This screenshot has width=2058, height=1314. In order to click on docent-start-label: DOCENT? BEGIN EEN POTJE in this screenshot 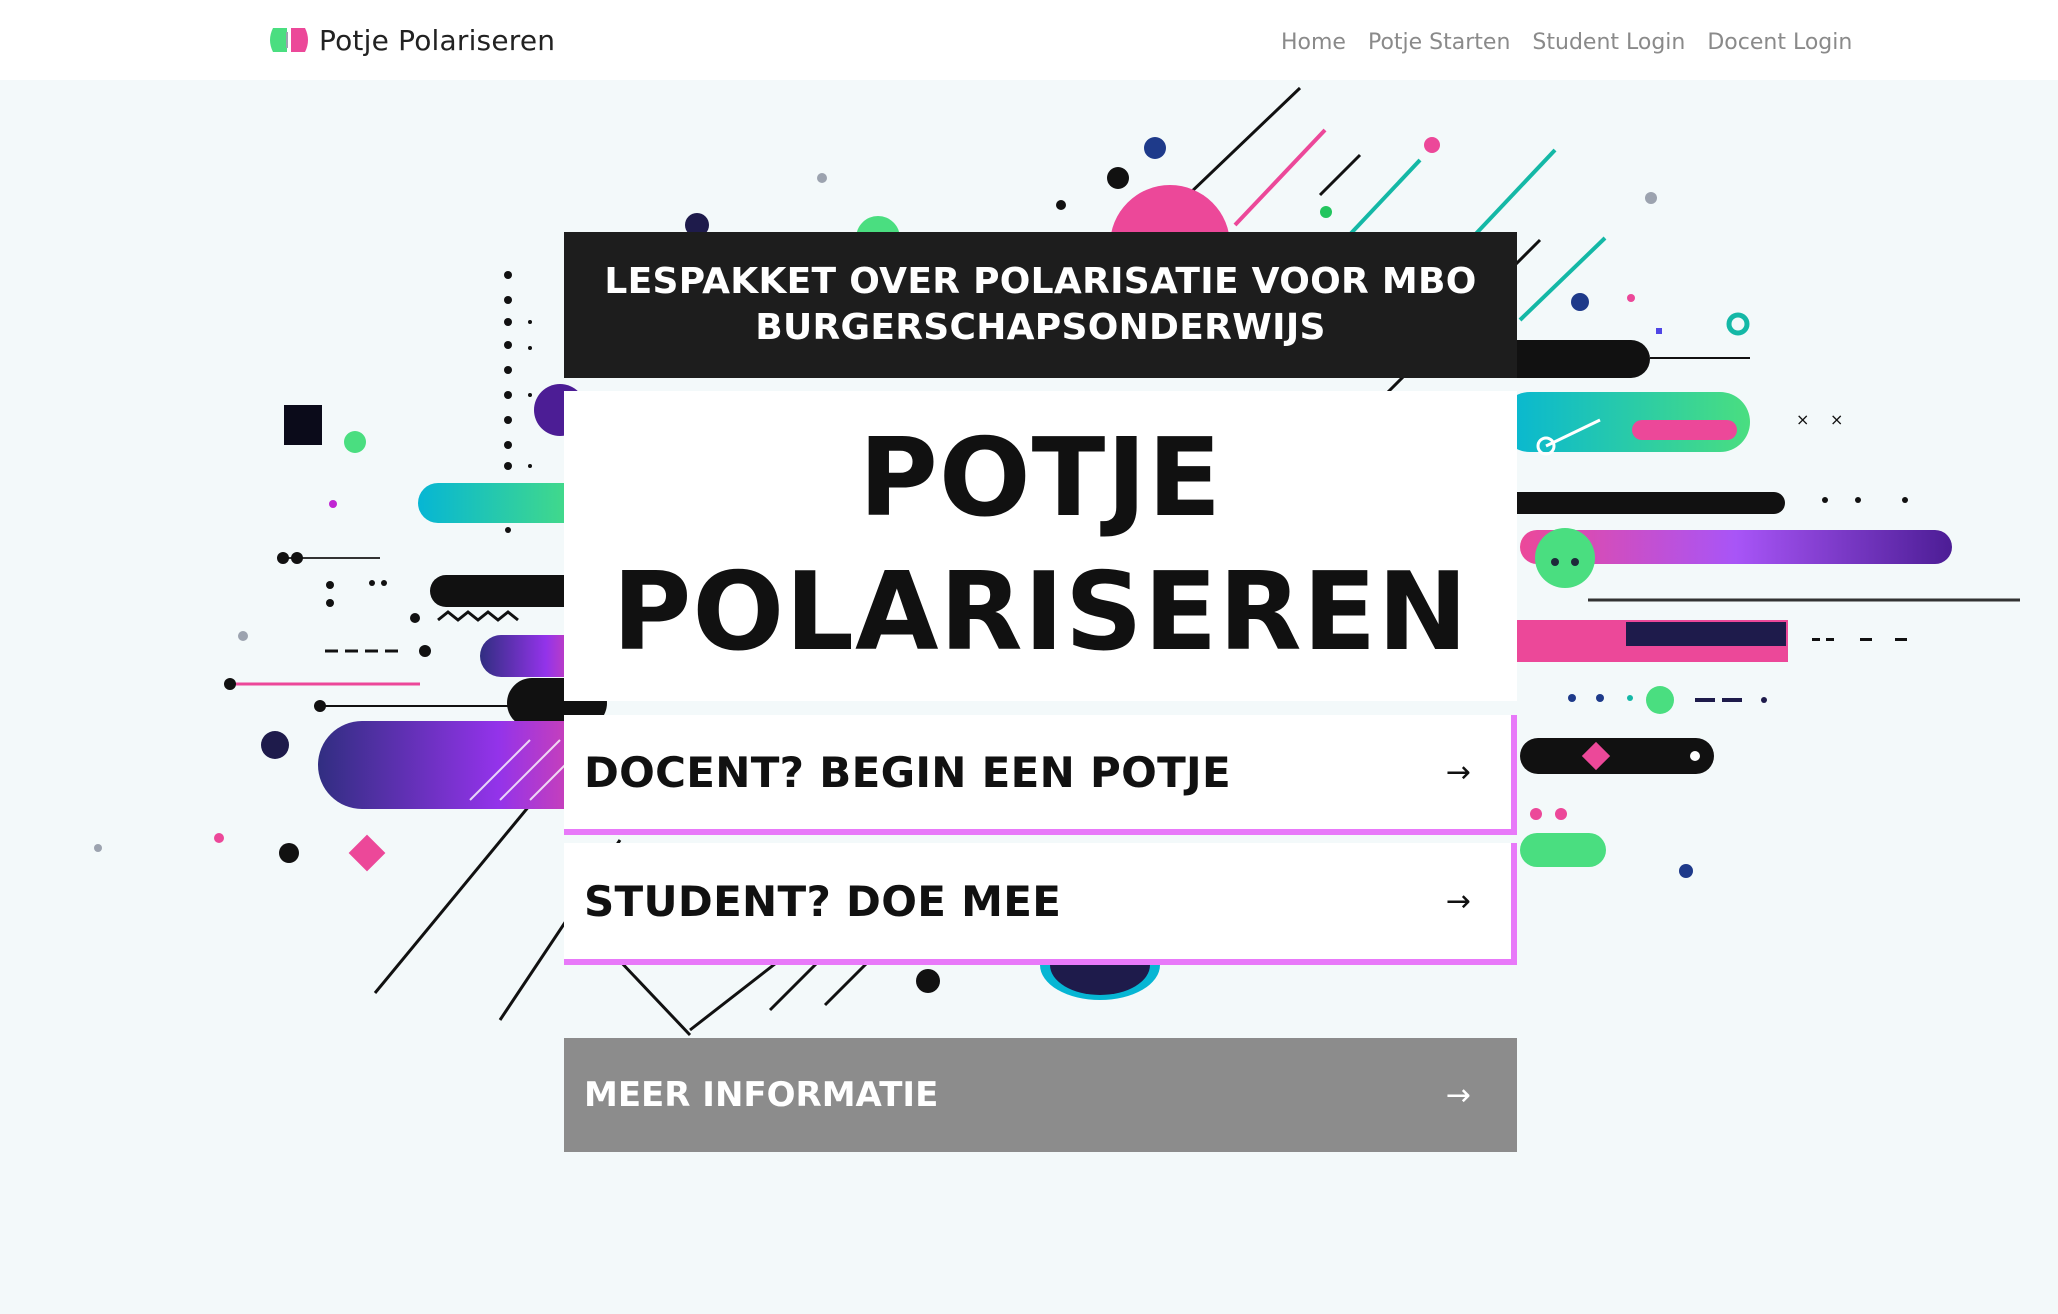, I will do `click(907, 772)`.